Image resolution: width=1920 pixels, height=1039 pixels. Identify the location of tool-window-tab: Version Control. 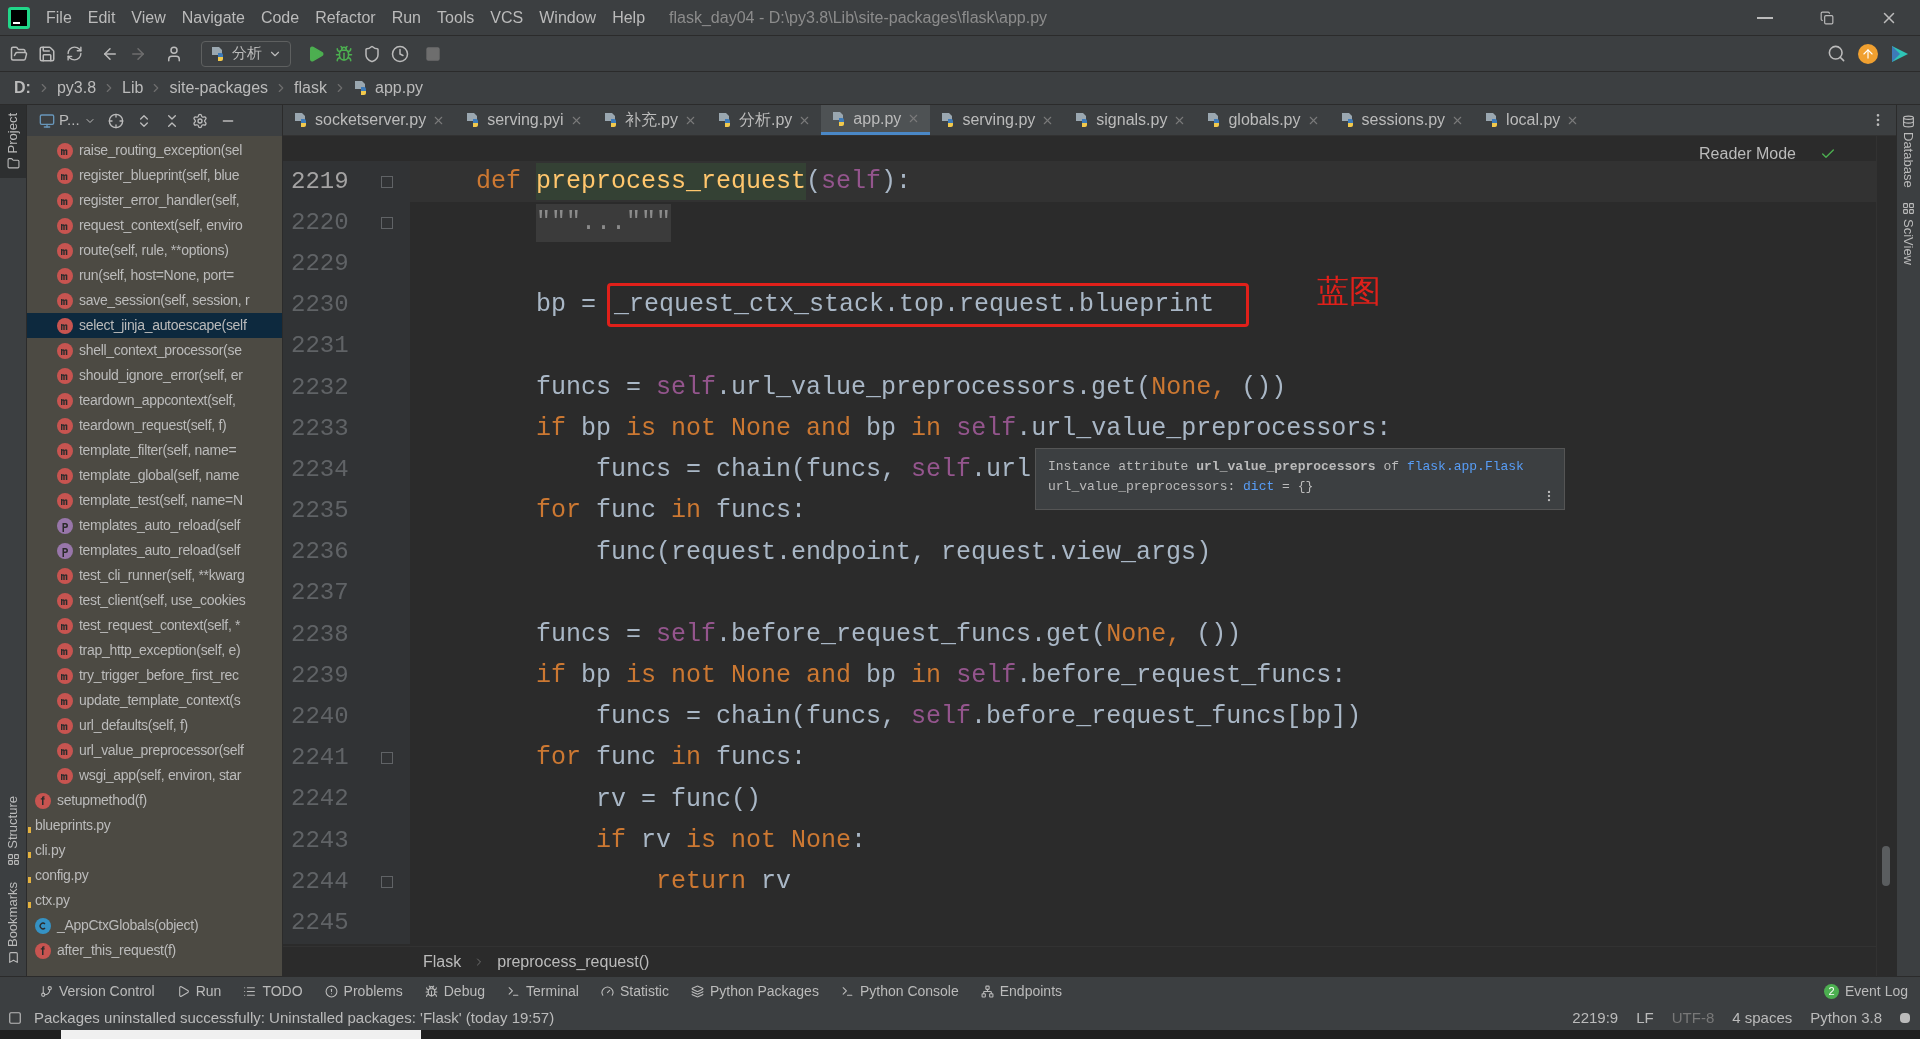
(97, 991).